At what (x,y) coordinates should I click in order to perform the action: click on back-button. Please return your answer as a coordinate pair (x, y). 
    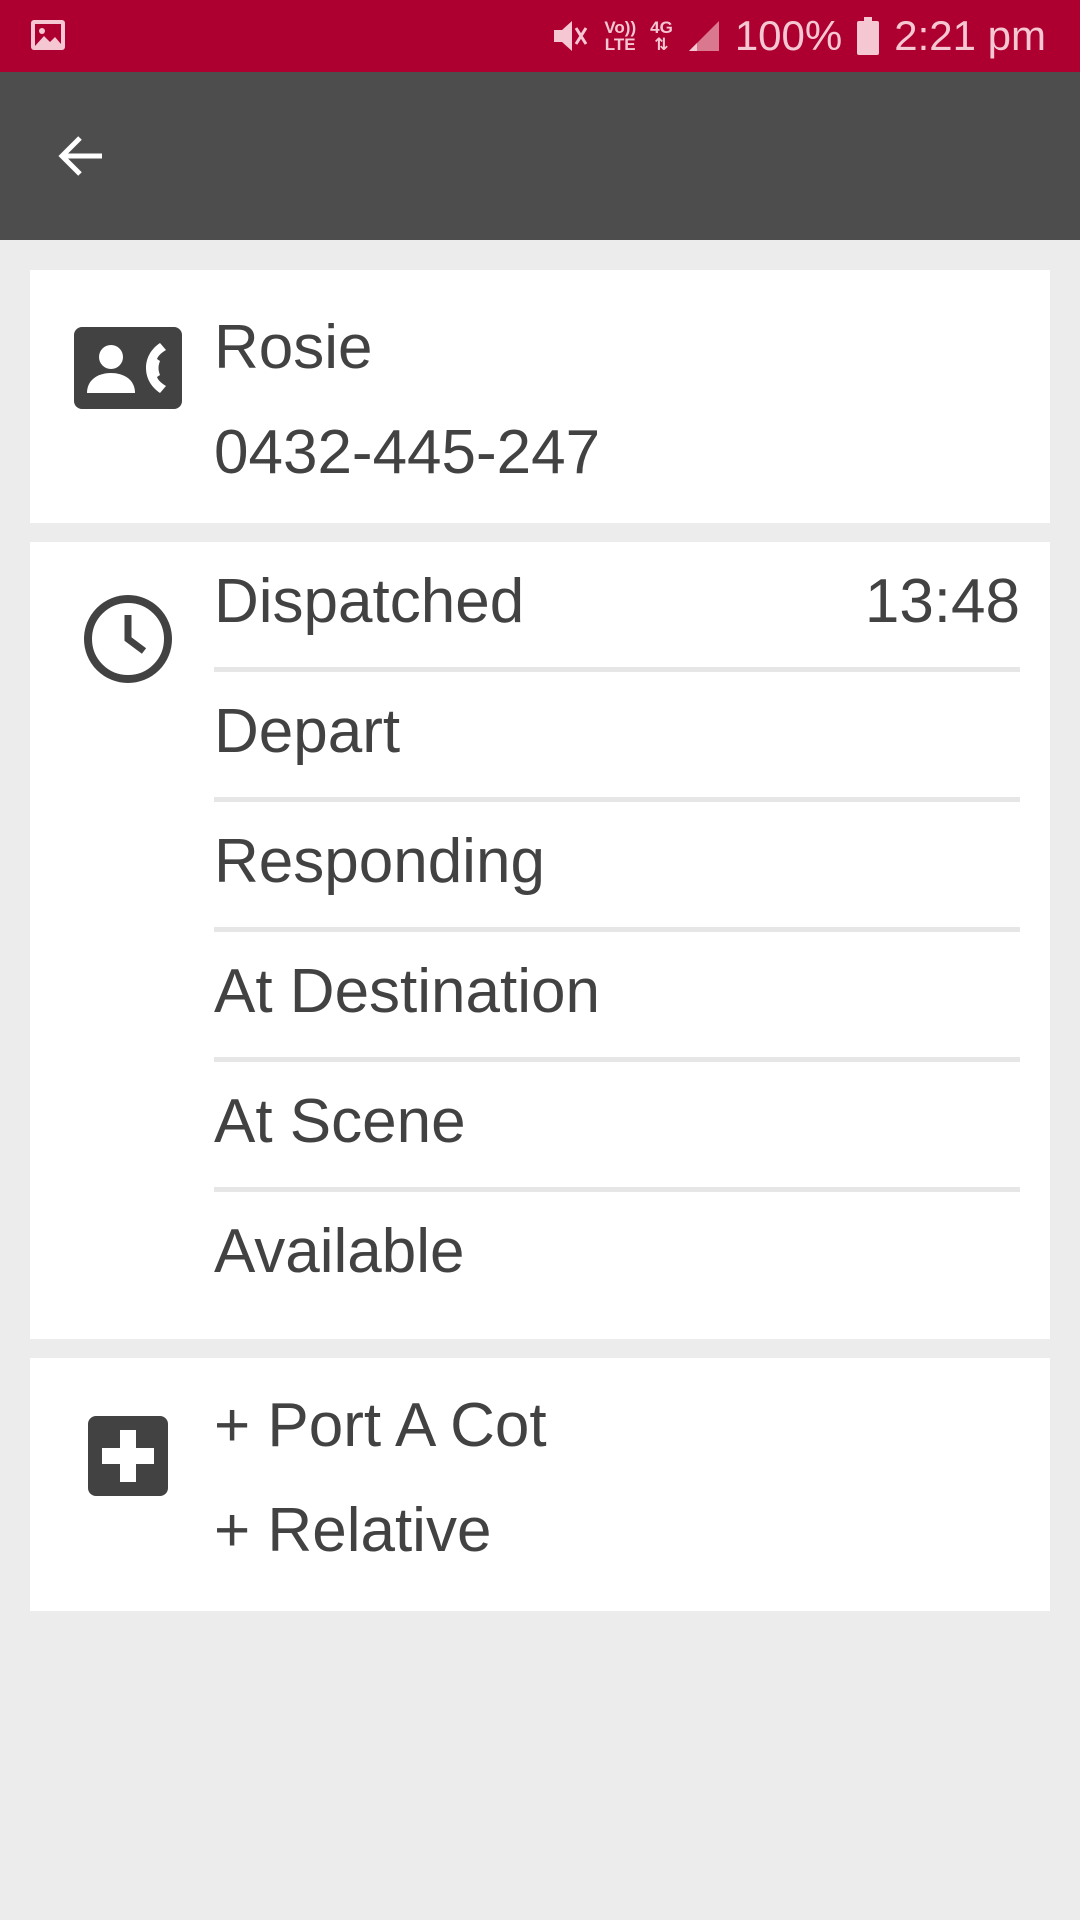
    Looking at the image, I should click on (82, 156).